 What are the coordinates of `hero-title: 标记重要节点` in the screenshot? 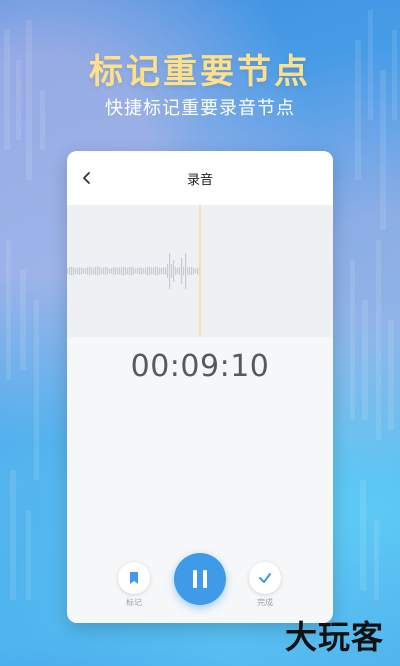 It's located at (200, 72).